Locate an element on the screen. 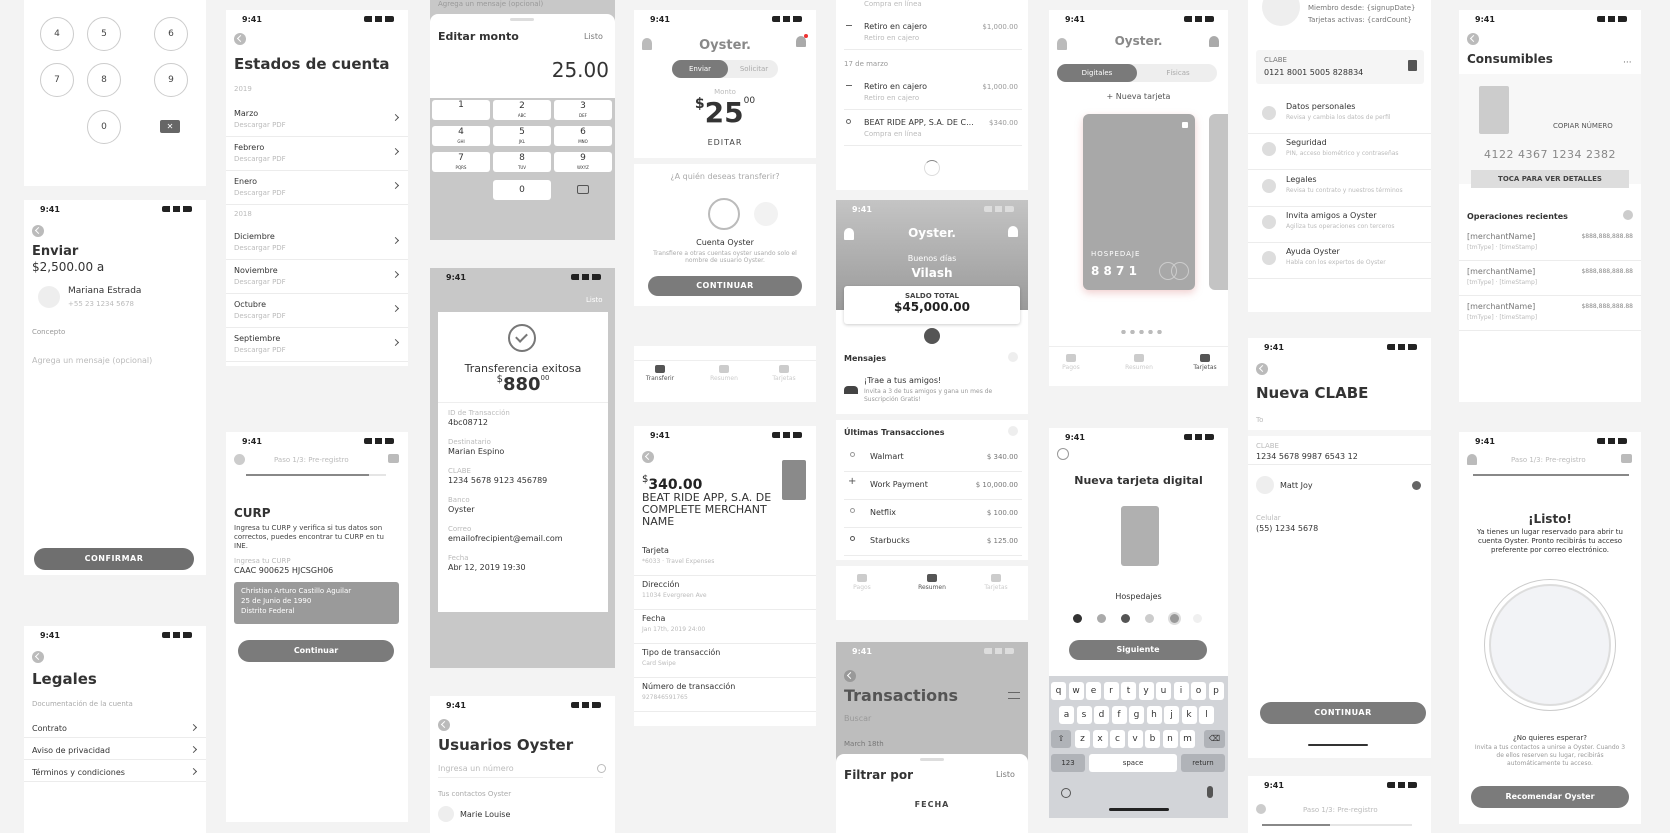 This screenshot has height=833, width=1670. key-o: o is located at coordinates (1198, 691).